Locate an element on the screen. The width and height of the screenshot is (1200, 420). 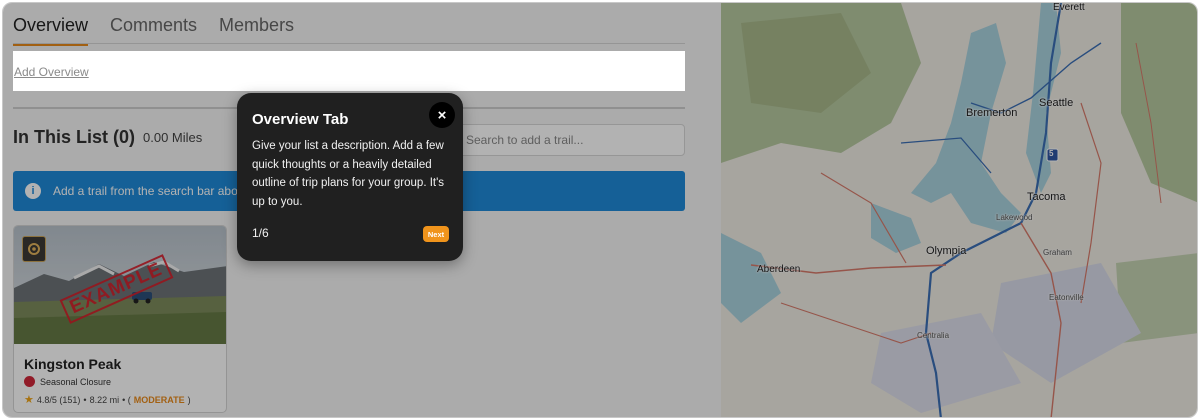
add-overview-link: Add Overview is located at coordinates (51, 72).